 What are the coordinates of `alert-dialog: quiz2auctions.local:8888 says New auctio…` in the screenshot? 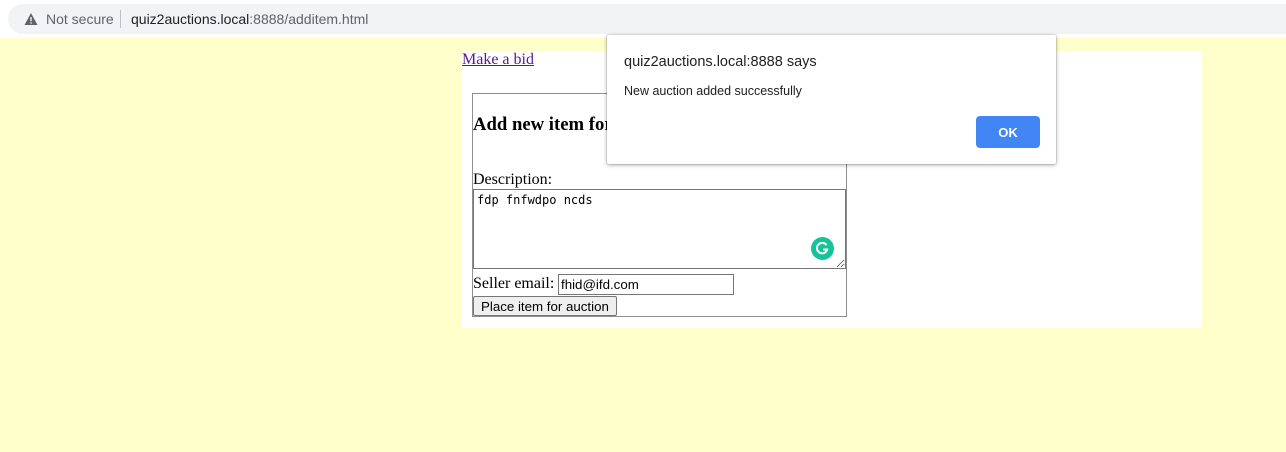 It's located at (831, 99).